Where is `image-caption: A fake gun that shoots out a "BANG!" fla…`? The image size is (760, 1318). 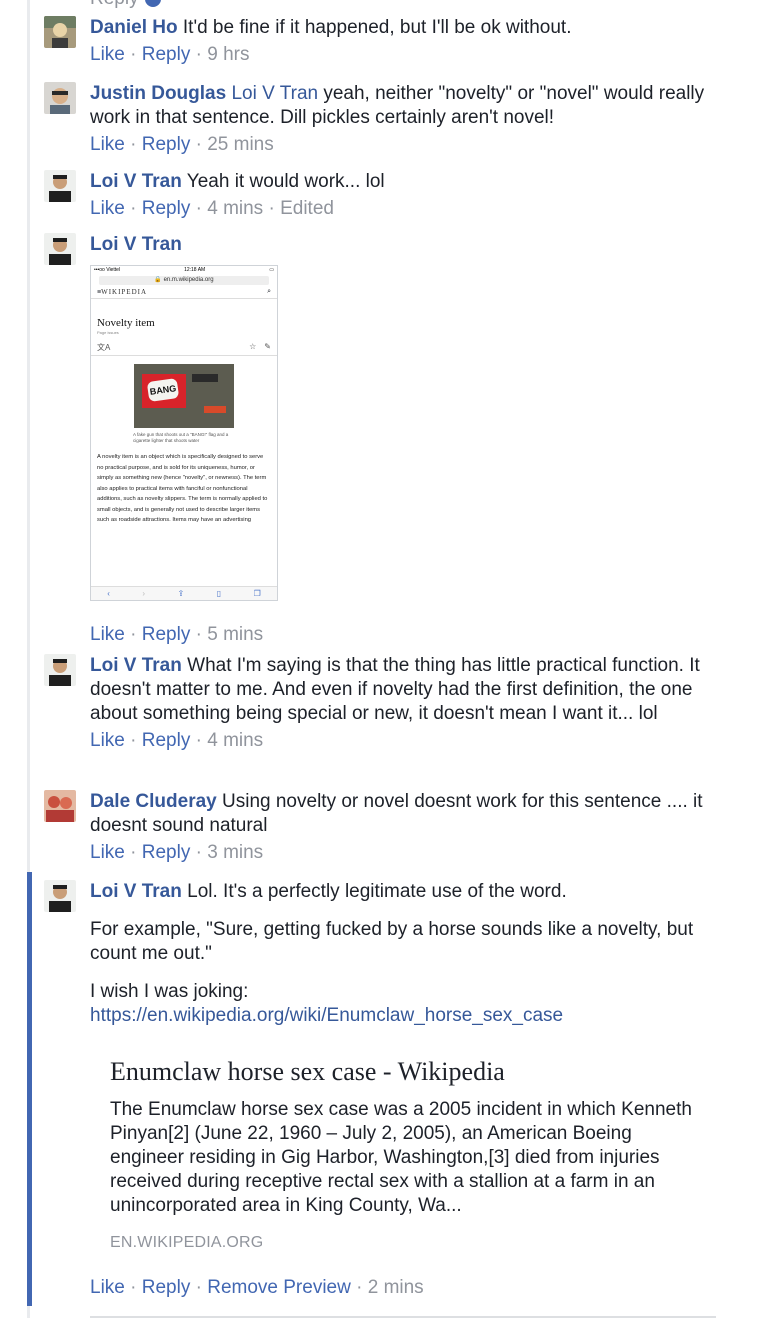 image-caption: A fake gun that shoots out a "BANG!" fla… is located at coordinates (181, 437).